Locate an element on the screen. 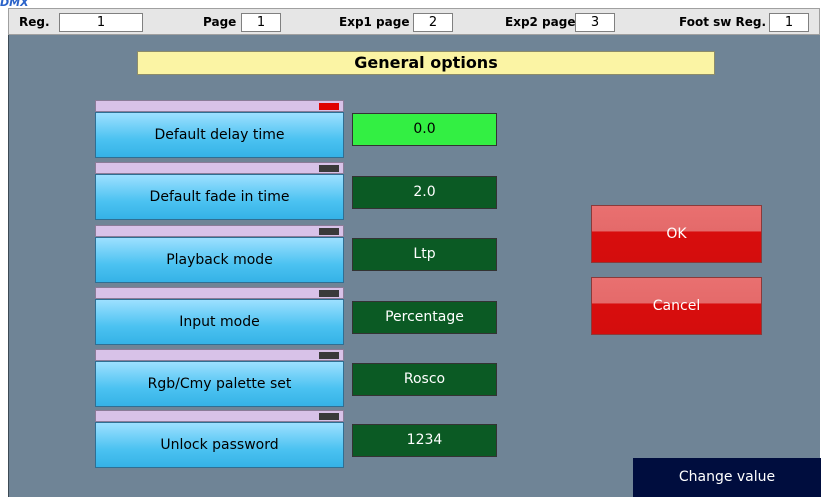 This screenshot has width=825, height=497. exp1-page-label: Exp1 page is located at coordinates (374, 22).